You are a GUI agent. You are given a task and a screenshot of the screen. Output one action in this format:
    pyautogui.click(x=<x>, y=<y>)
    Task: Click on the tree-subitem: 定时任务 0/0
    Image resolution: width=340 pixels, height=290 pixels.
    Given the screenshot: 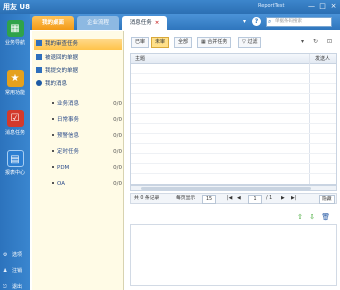 What is the action you would take?
    pyautogui.click(x=87, y=152)
    